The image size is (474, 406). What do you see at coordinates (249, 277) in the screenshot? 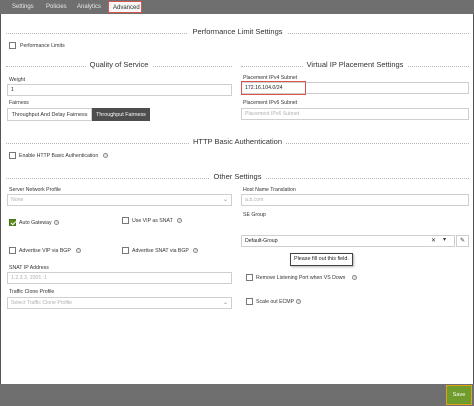
I see `remove-listening-port-checkbox` at bounding box center [249, 277].